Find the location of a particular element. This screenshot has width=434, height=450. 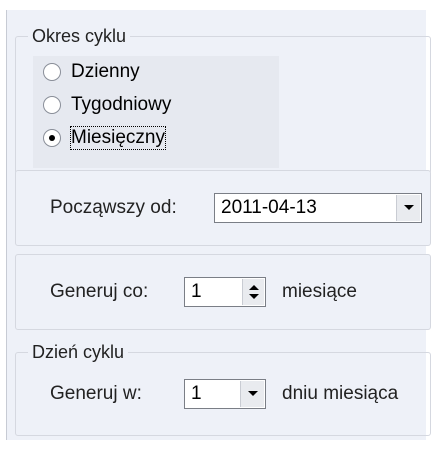

start-date-combo: 2011-04-13 is located at coordinates (318, 208).